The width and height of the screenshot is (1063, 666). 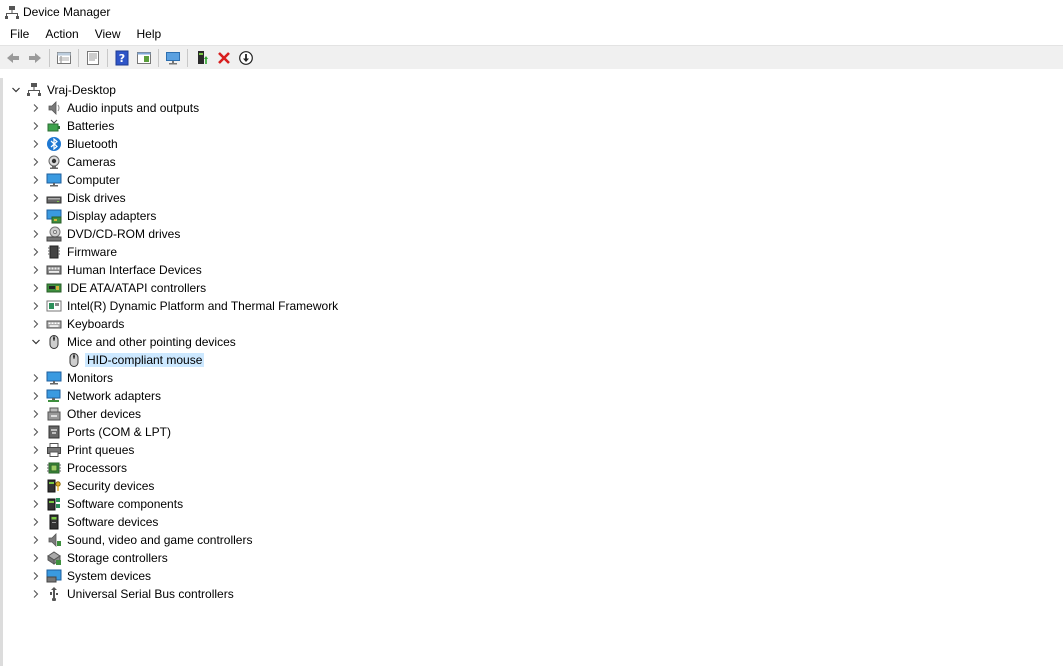 I want to click on bluetooth-icon, so click(x=54, y=144).